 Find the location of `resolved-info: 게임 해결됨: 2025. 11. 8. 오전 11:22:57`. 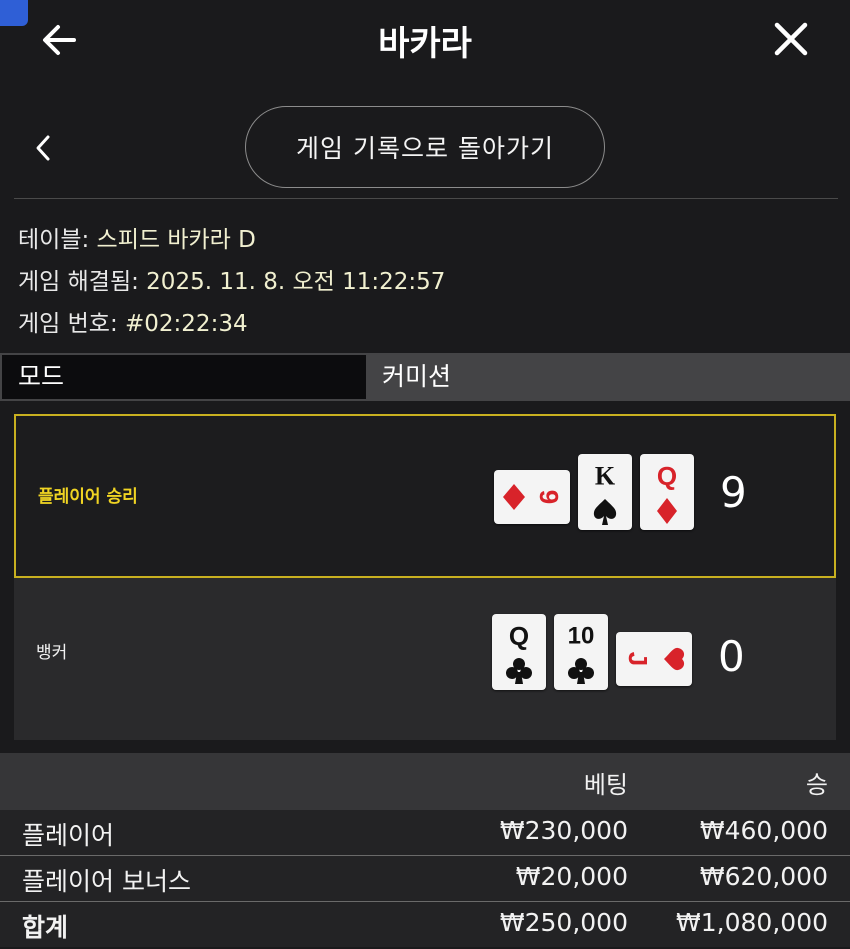

resolved-info: 게임 해결됨: 2025. 11. 8. 오전 11:22:57 is located at coordinates (231, 279).